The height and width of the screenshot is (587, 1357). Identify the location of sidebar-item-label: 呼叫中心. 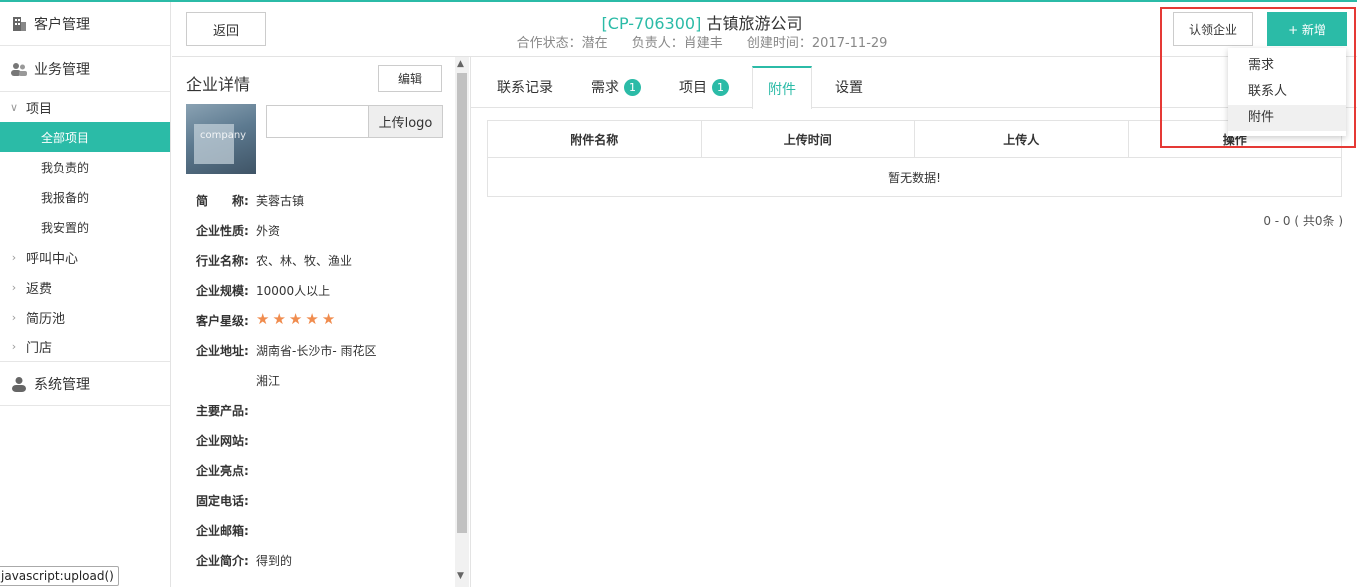
(52, 259).